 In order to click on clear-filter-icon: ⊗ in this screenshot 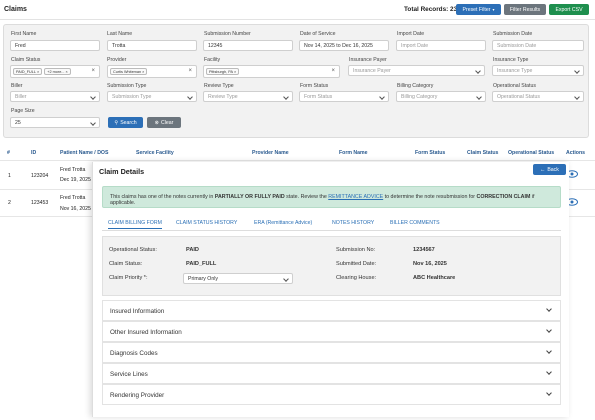, I will do `click(156, 122)`.